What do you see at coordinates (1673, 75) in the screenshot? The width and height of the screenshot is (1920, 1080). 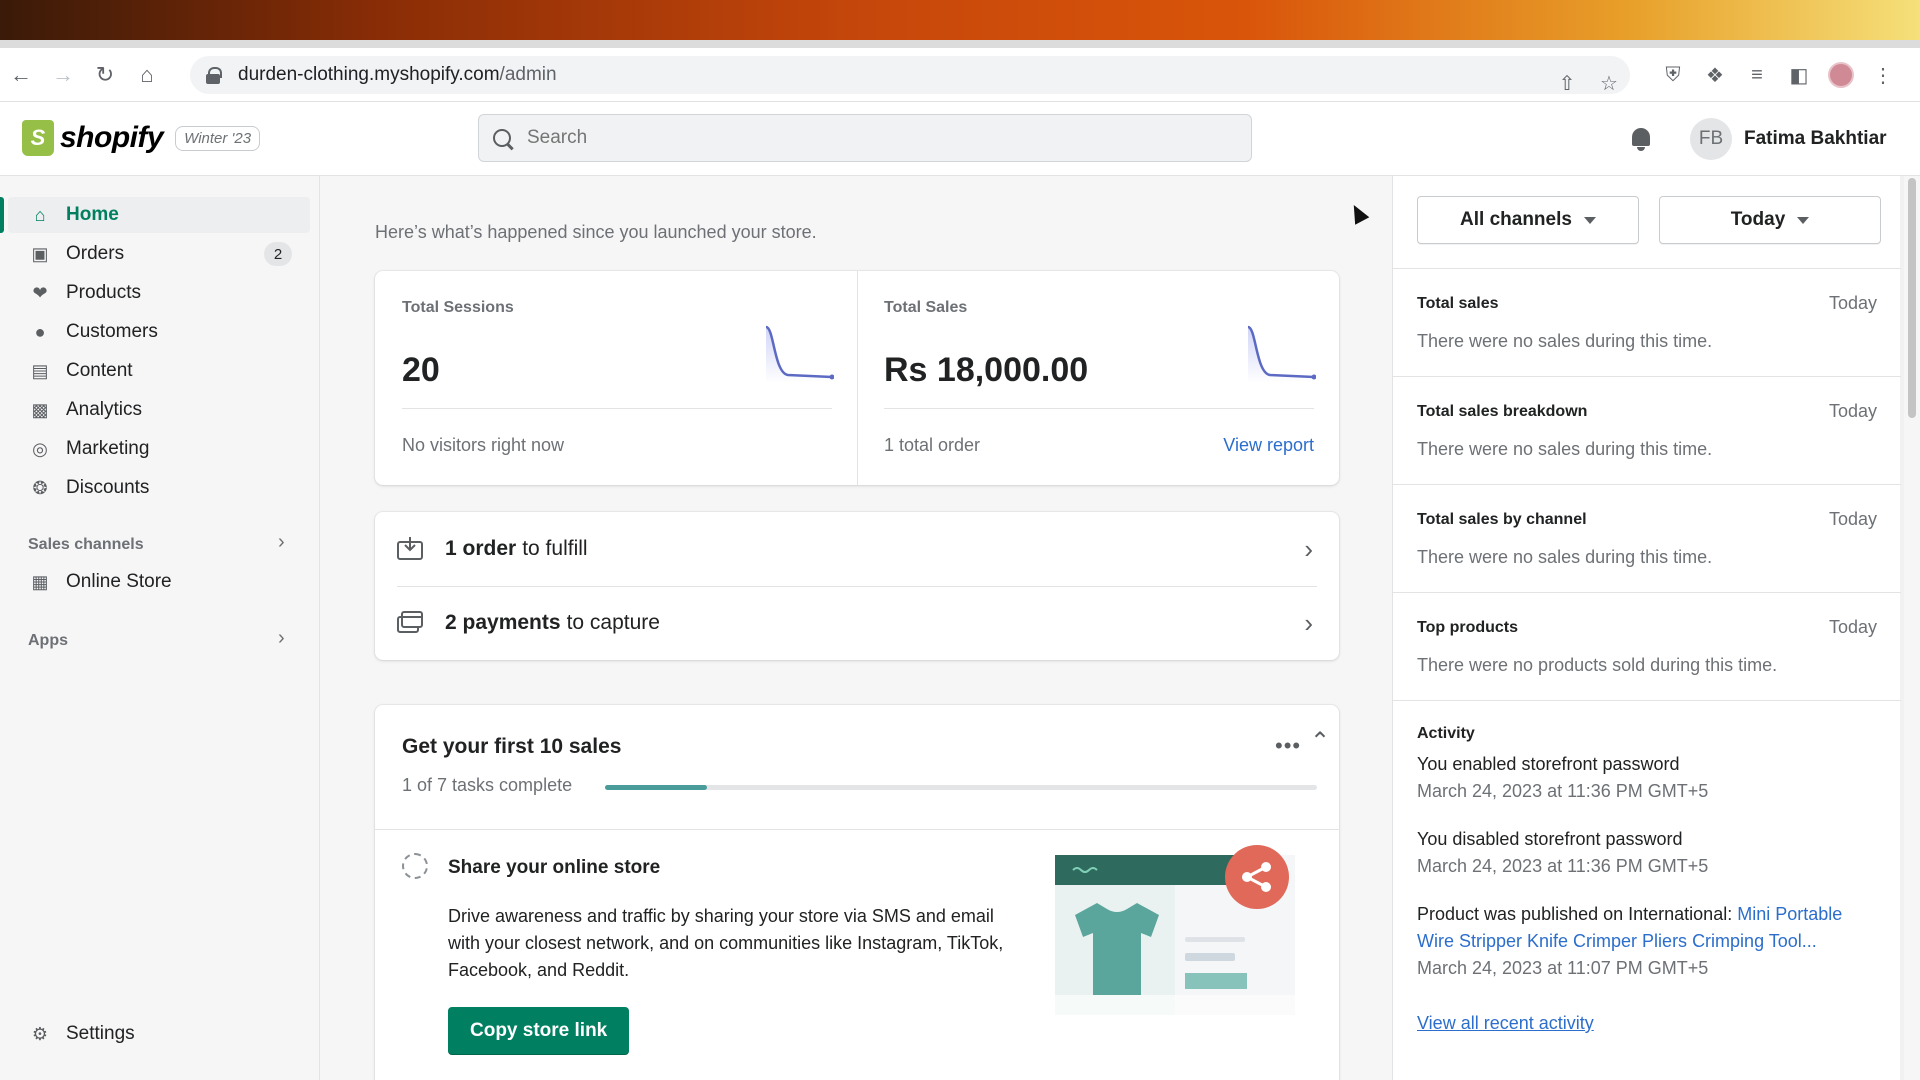 I see `shield-extension-icon: ⛨` at bounding box center [1673, 75].